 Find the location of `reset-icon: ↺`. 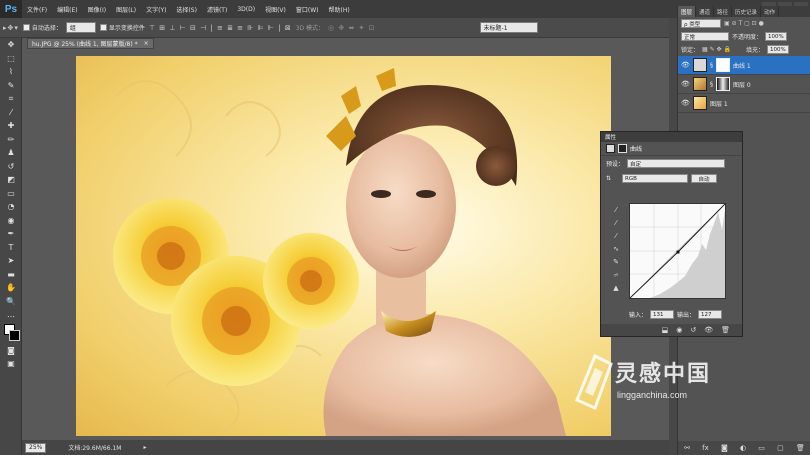

reset-icon: ↺ is located at coordinates (693, 330).